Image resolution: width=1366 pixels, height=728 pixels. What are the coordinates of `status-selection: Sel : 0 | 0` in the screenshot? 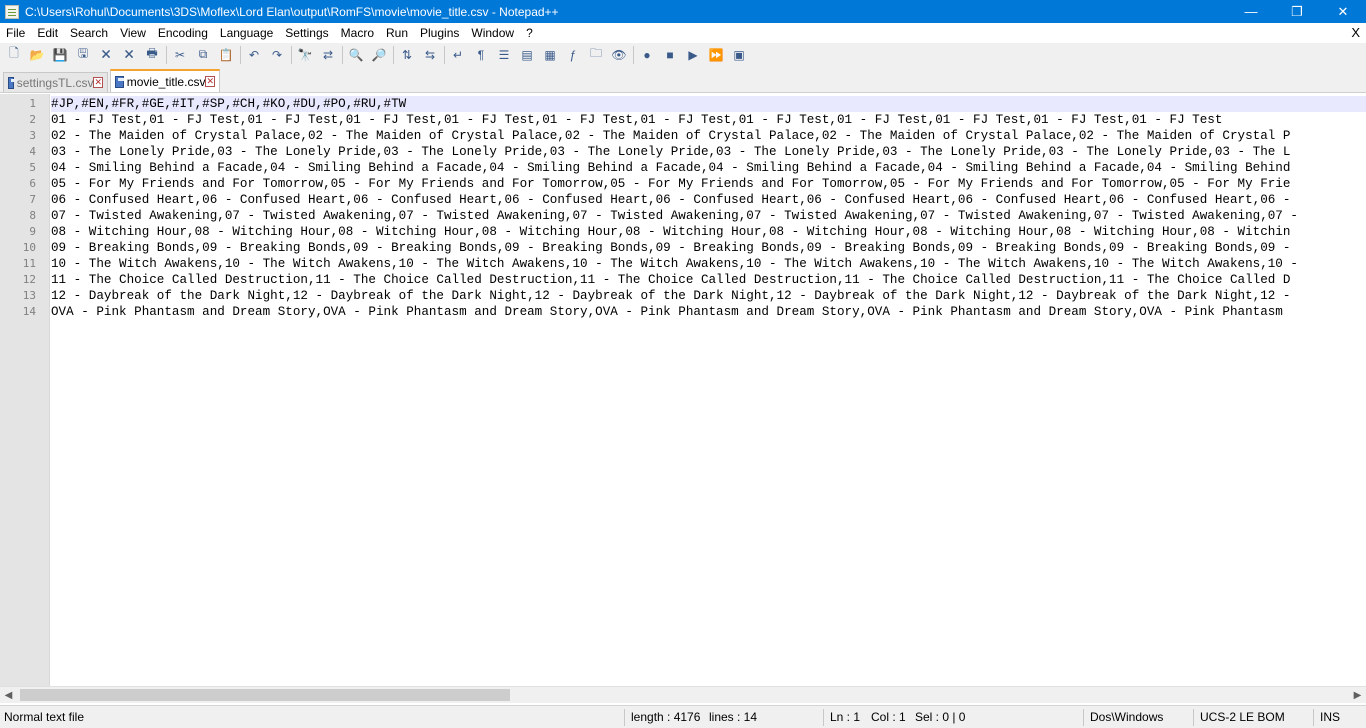 It's located at (940, 717).